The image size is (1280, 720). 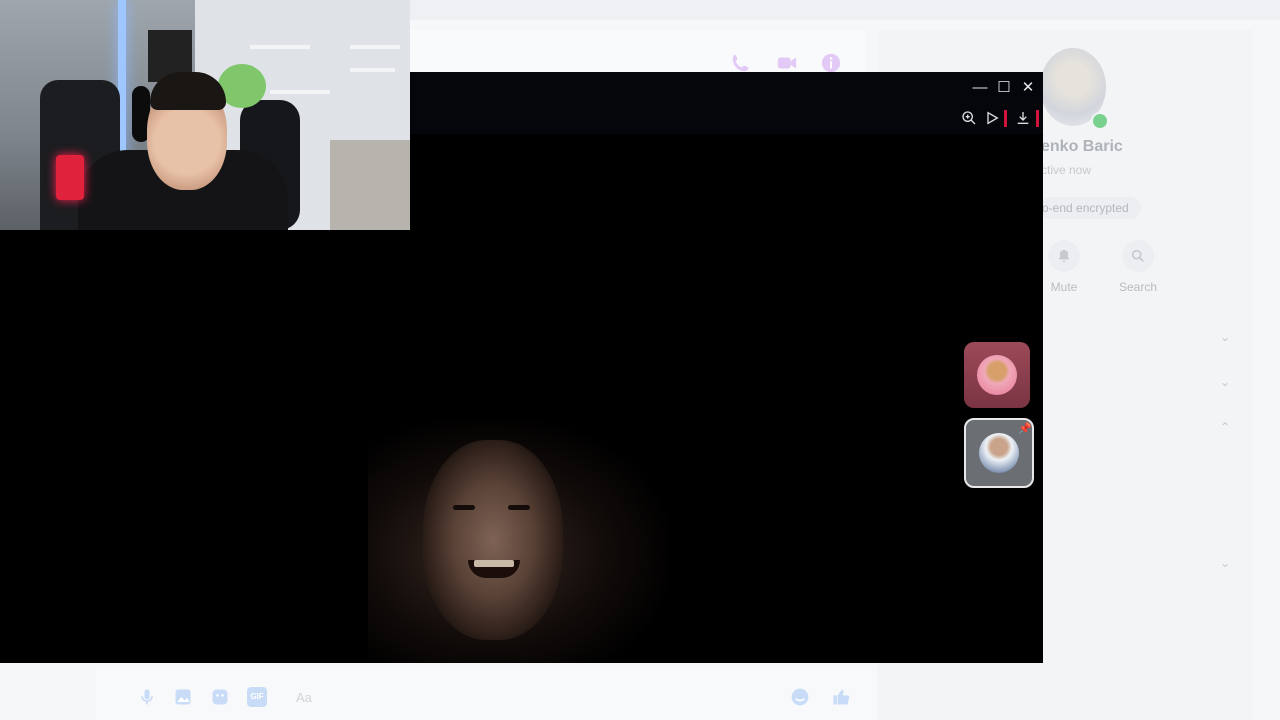 What do you see at coordinates (787, 63) in the screenshot?
I see `video-call-icon` at bounding box center [787, 63].